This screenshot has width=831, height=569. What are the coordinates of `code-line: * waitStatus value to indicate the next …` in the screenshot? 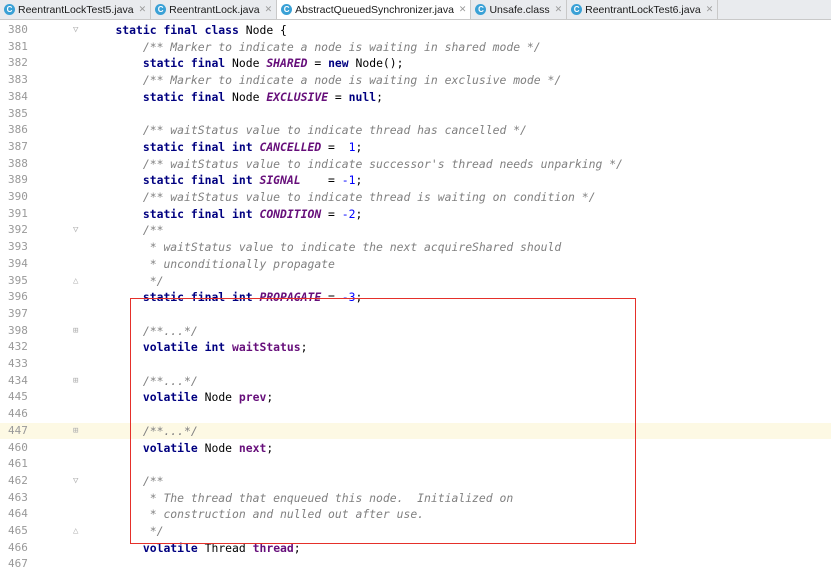 It's located at (459, 247).